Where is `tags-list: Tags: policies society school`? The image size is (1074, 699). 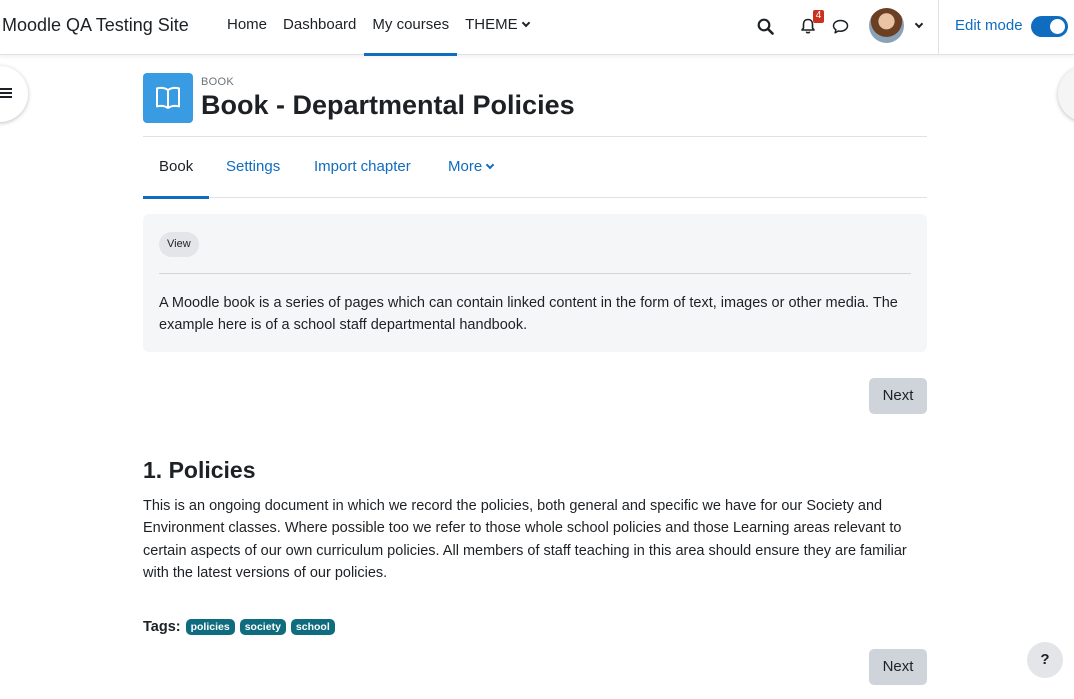 tags-list: Tags: policies society school is located at coordinates (239, 627).